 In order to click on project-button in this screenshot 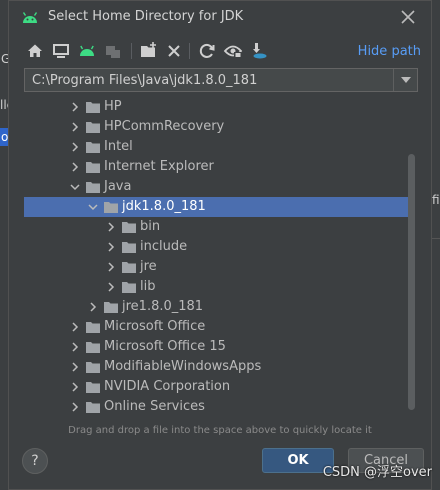, I will do `click(87, 51)`.